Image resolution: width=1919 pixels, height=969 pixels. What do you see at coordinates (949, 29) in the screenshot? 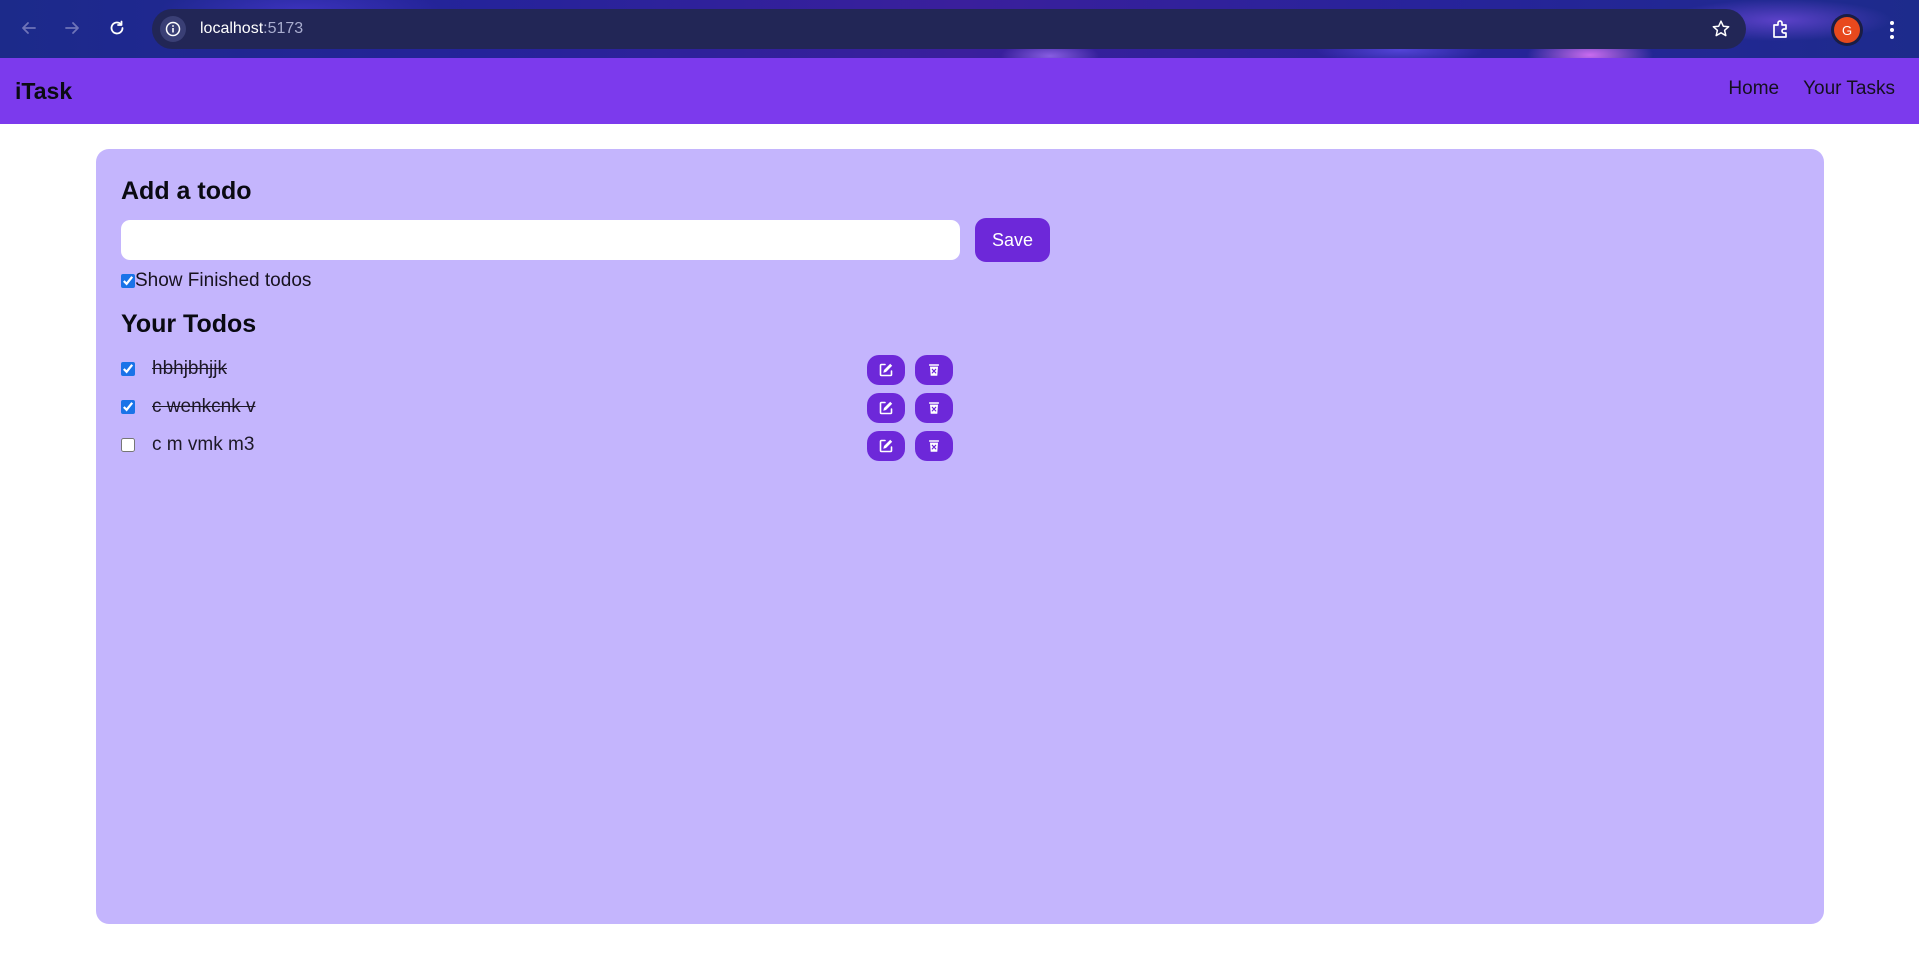
I see `address-bar: localhost:5173` at bounding box center [949, 29].